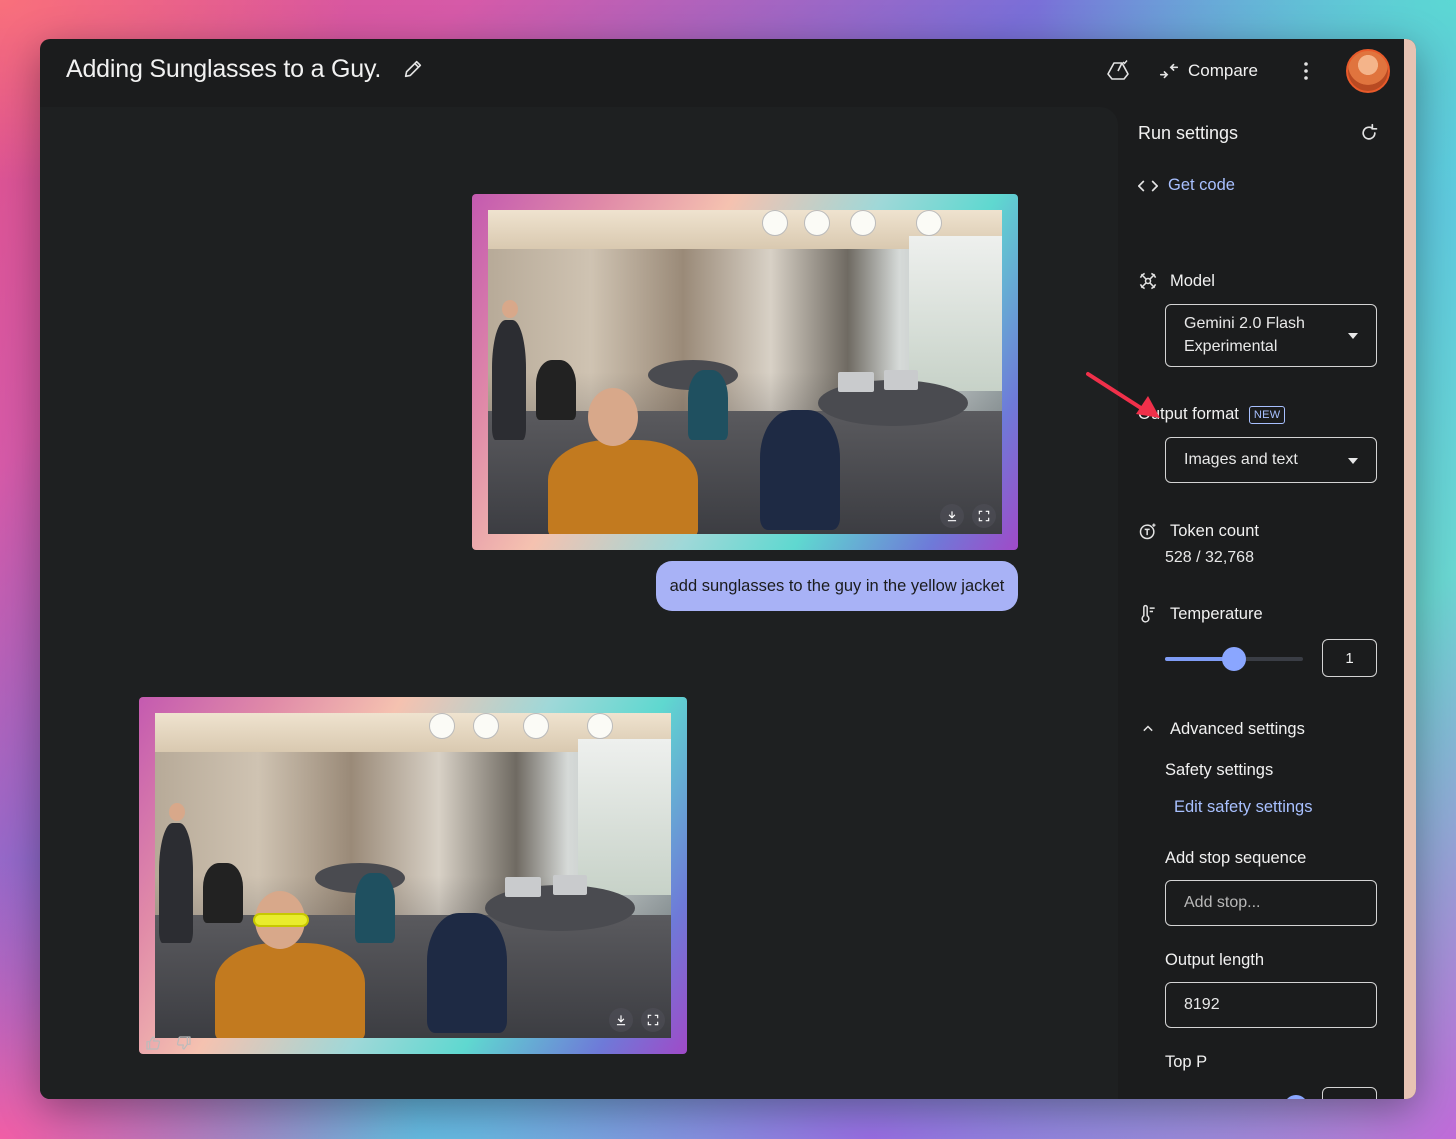 The height and width of the screenshot is (1139, 1456). I want to click on token-icon, so click(1147, 531).